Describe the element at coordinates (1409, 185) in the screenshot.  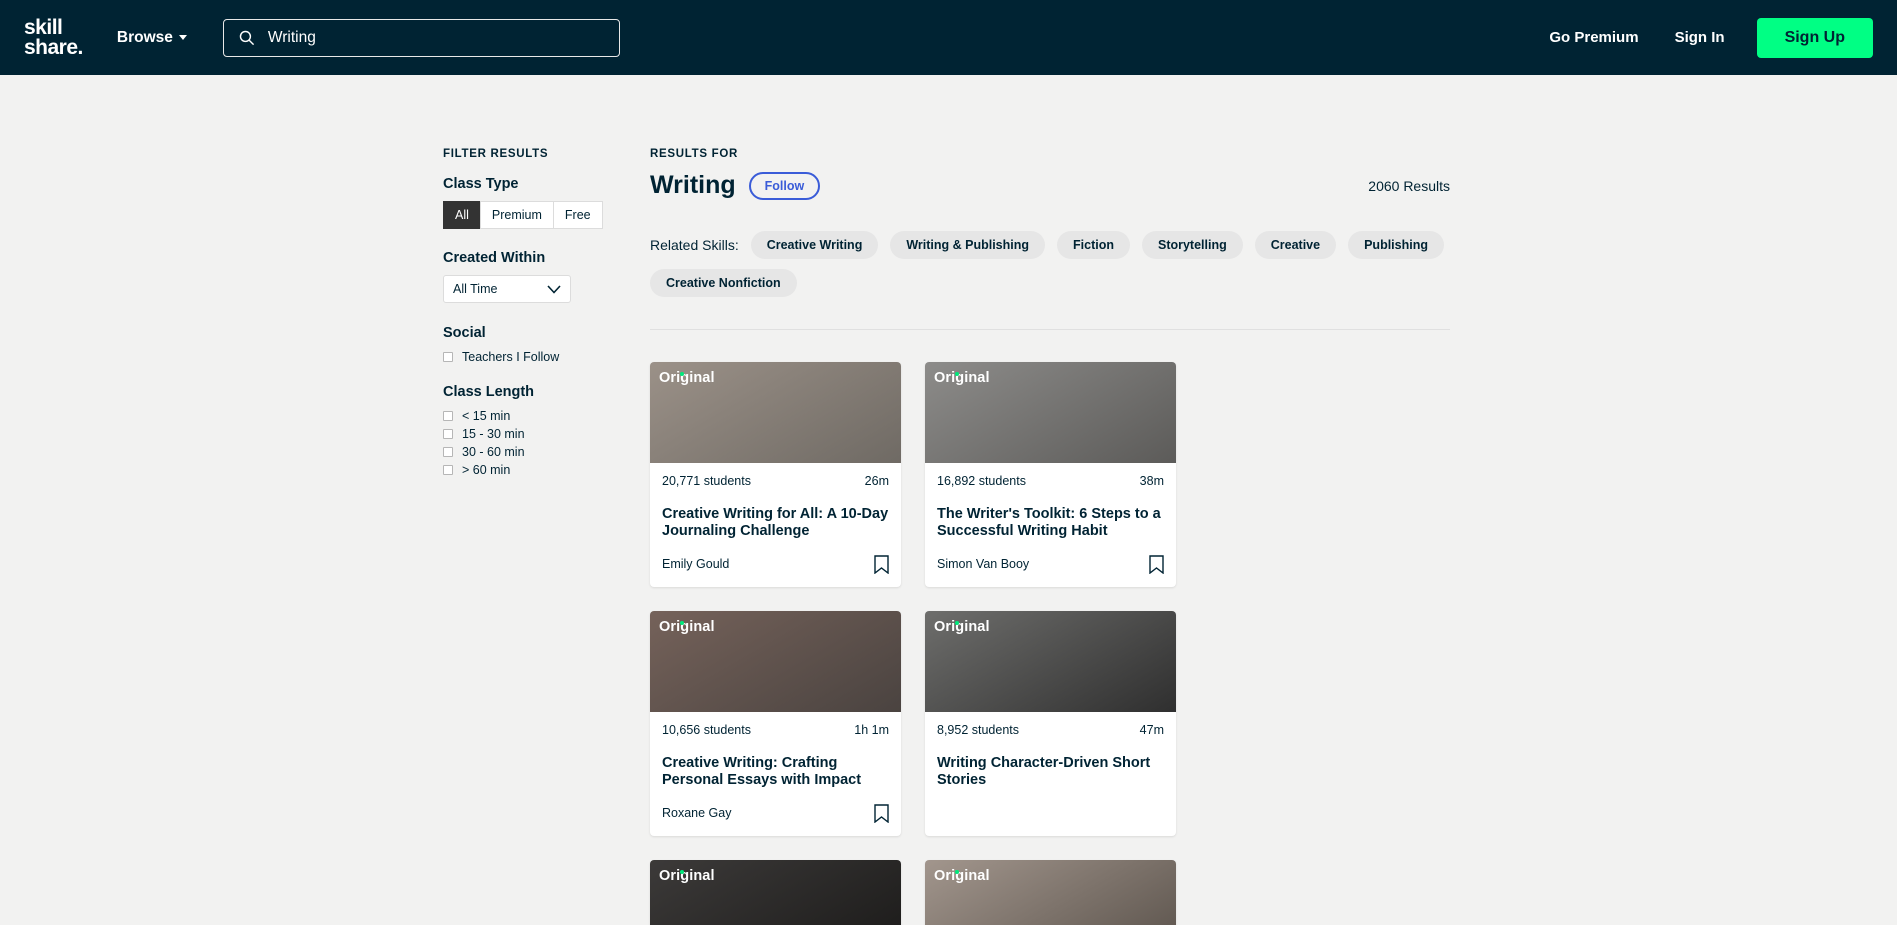
I see `results-count: 2060 Results` at that location.